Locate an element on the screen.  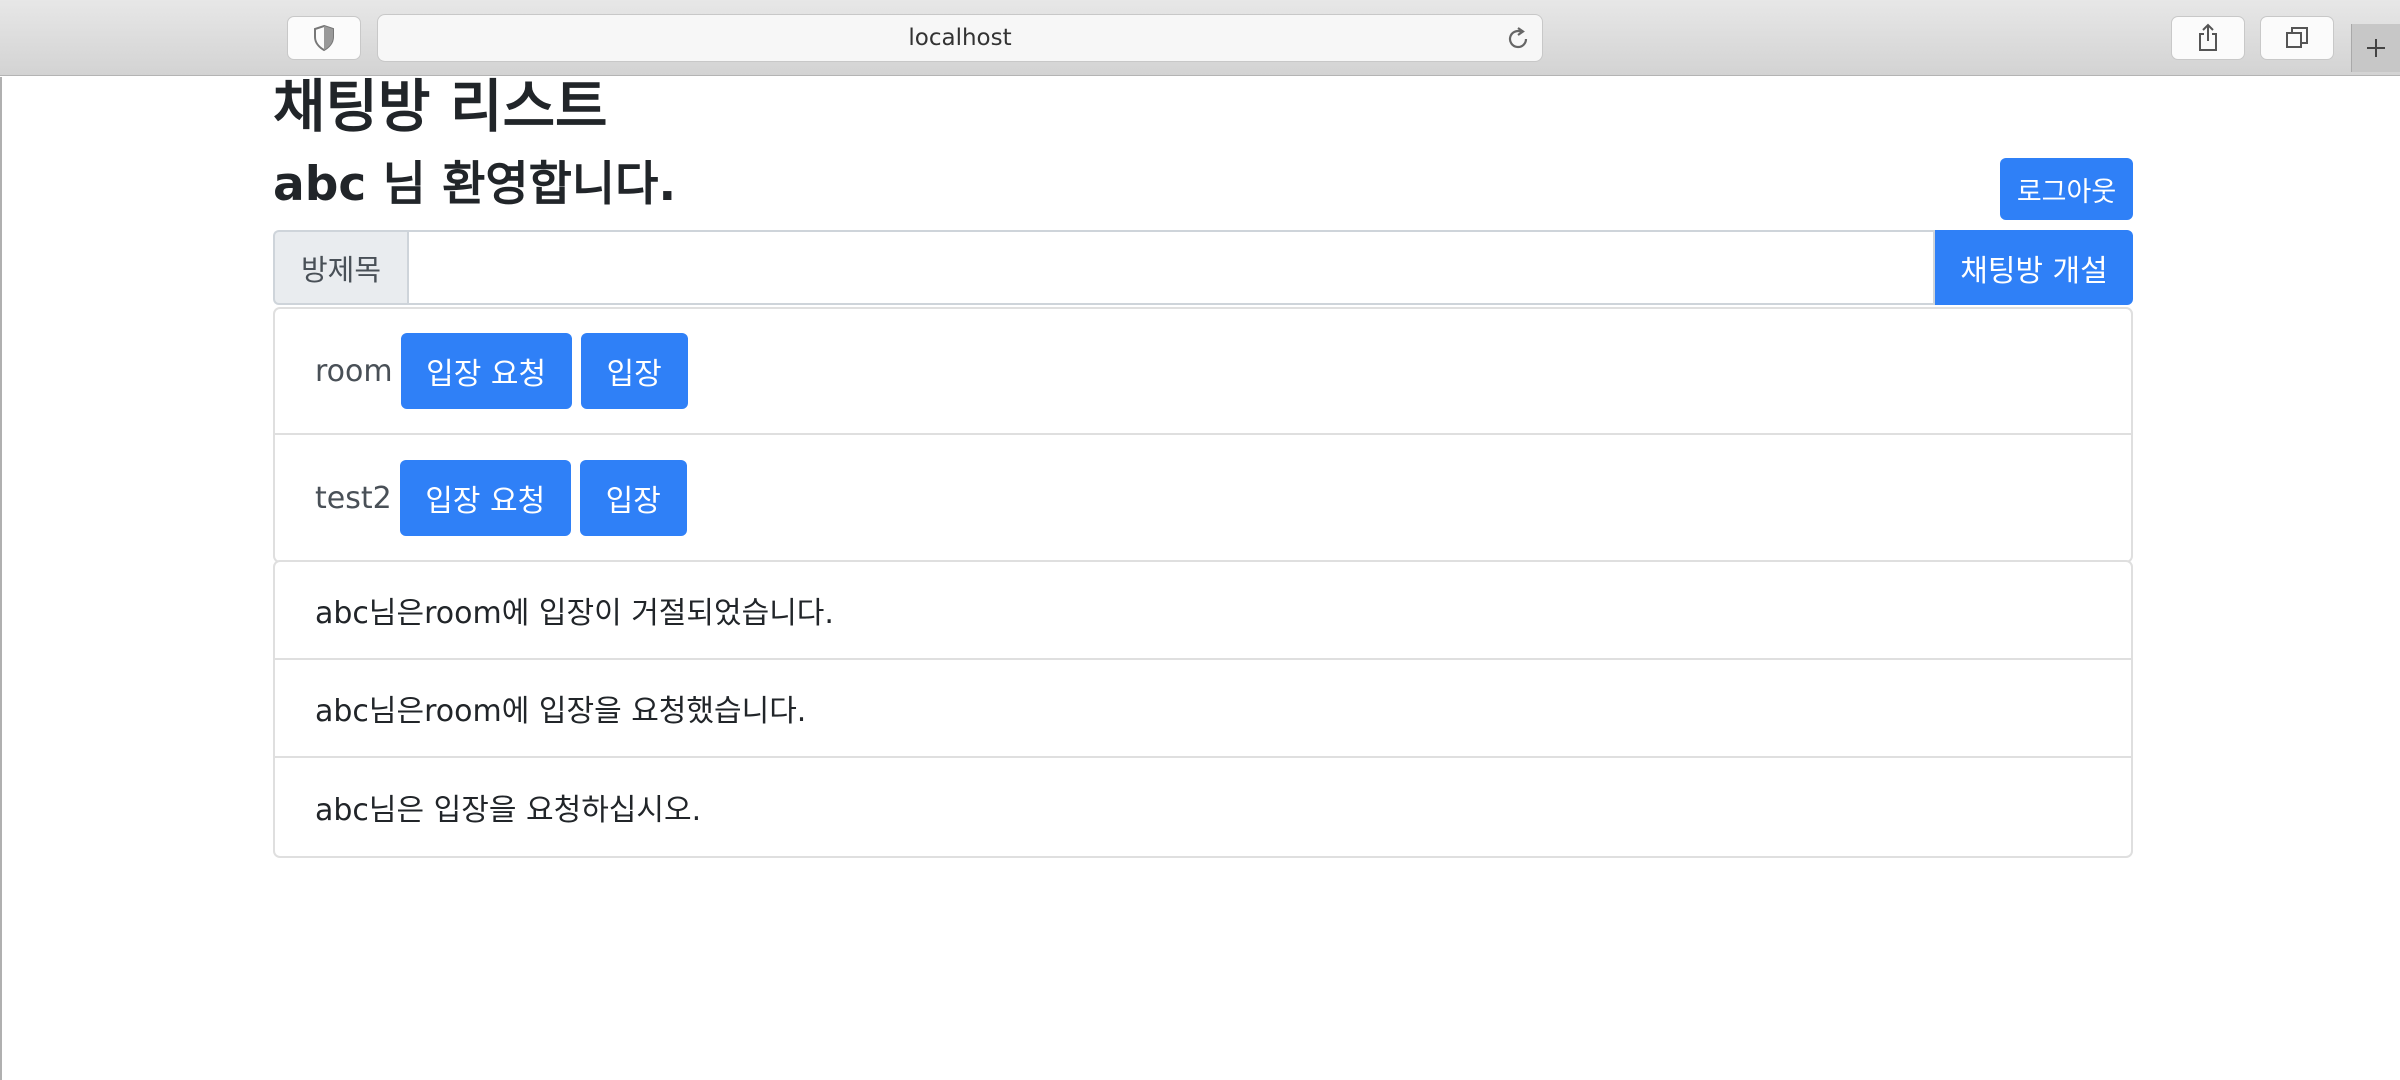
notification-item: abc님은 입장을 요청하십시오. is located at coordinates (508, 810).